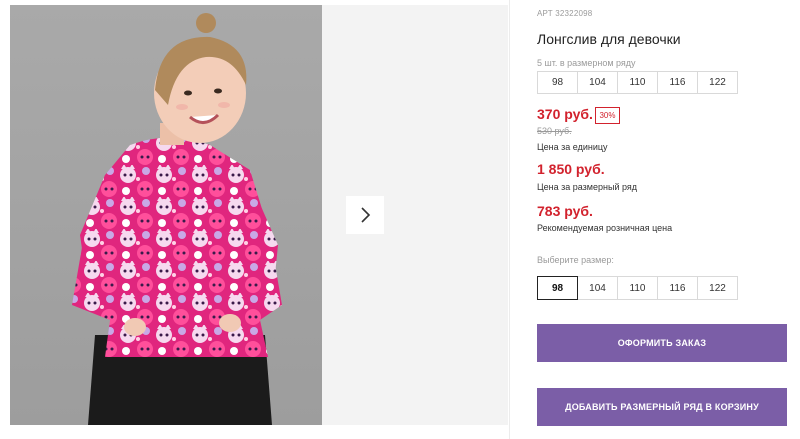 This screenshot has width=800, height=439. I want to click on panel-divider, so click(509, 219).